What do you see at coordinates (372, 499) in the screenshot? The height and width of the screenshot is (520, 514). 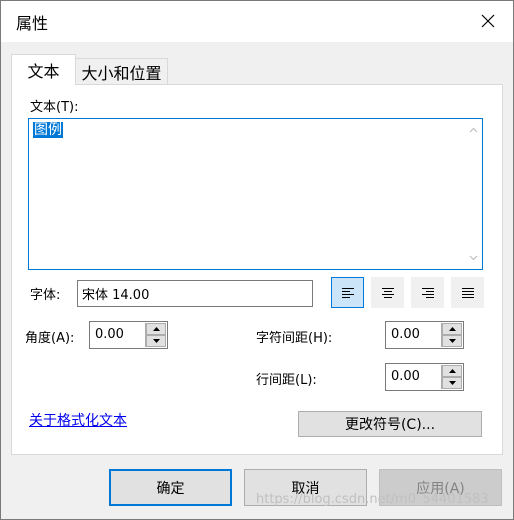 I see `watermark: https://blog.csdn.net/m0_54401583` at bounding box center [372, 499].